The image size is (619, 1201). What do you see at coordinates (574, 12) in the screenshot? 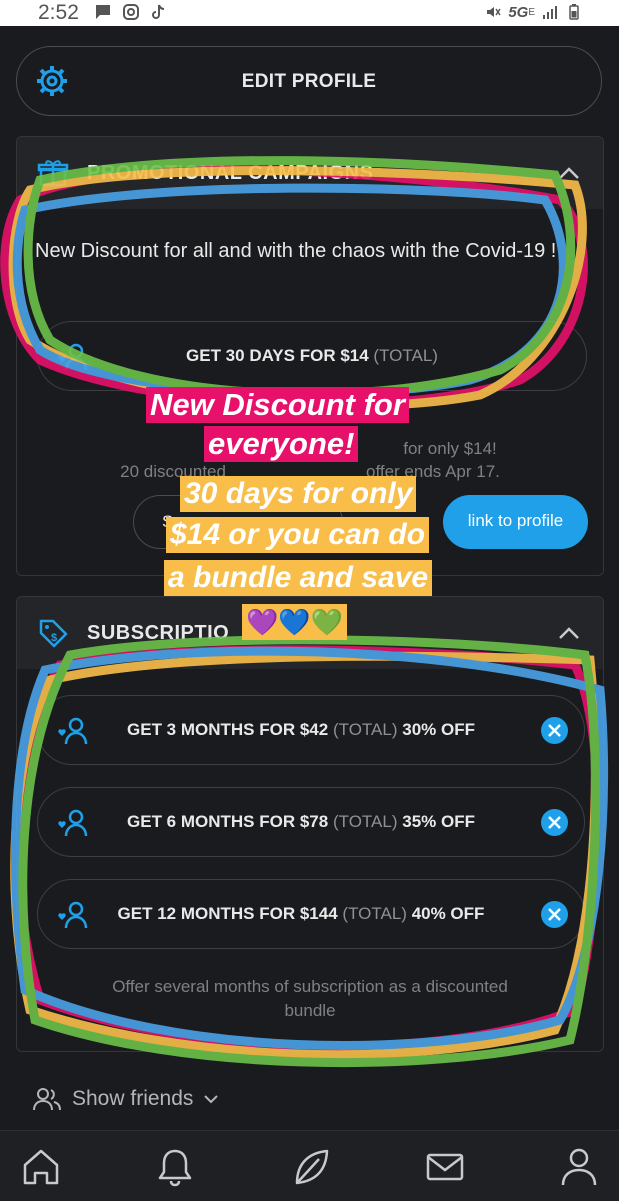
I see `battery-icon` at bounding box center [574, 12].